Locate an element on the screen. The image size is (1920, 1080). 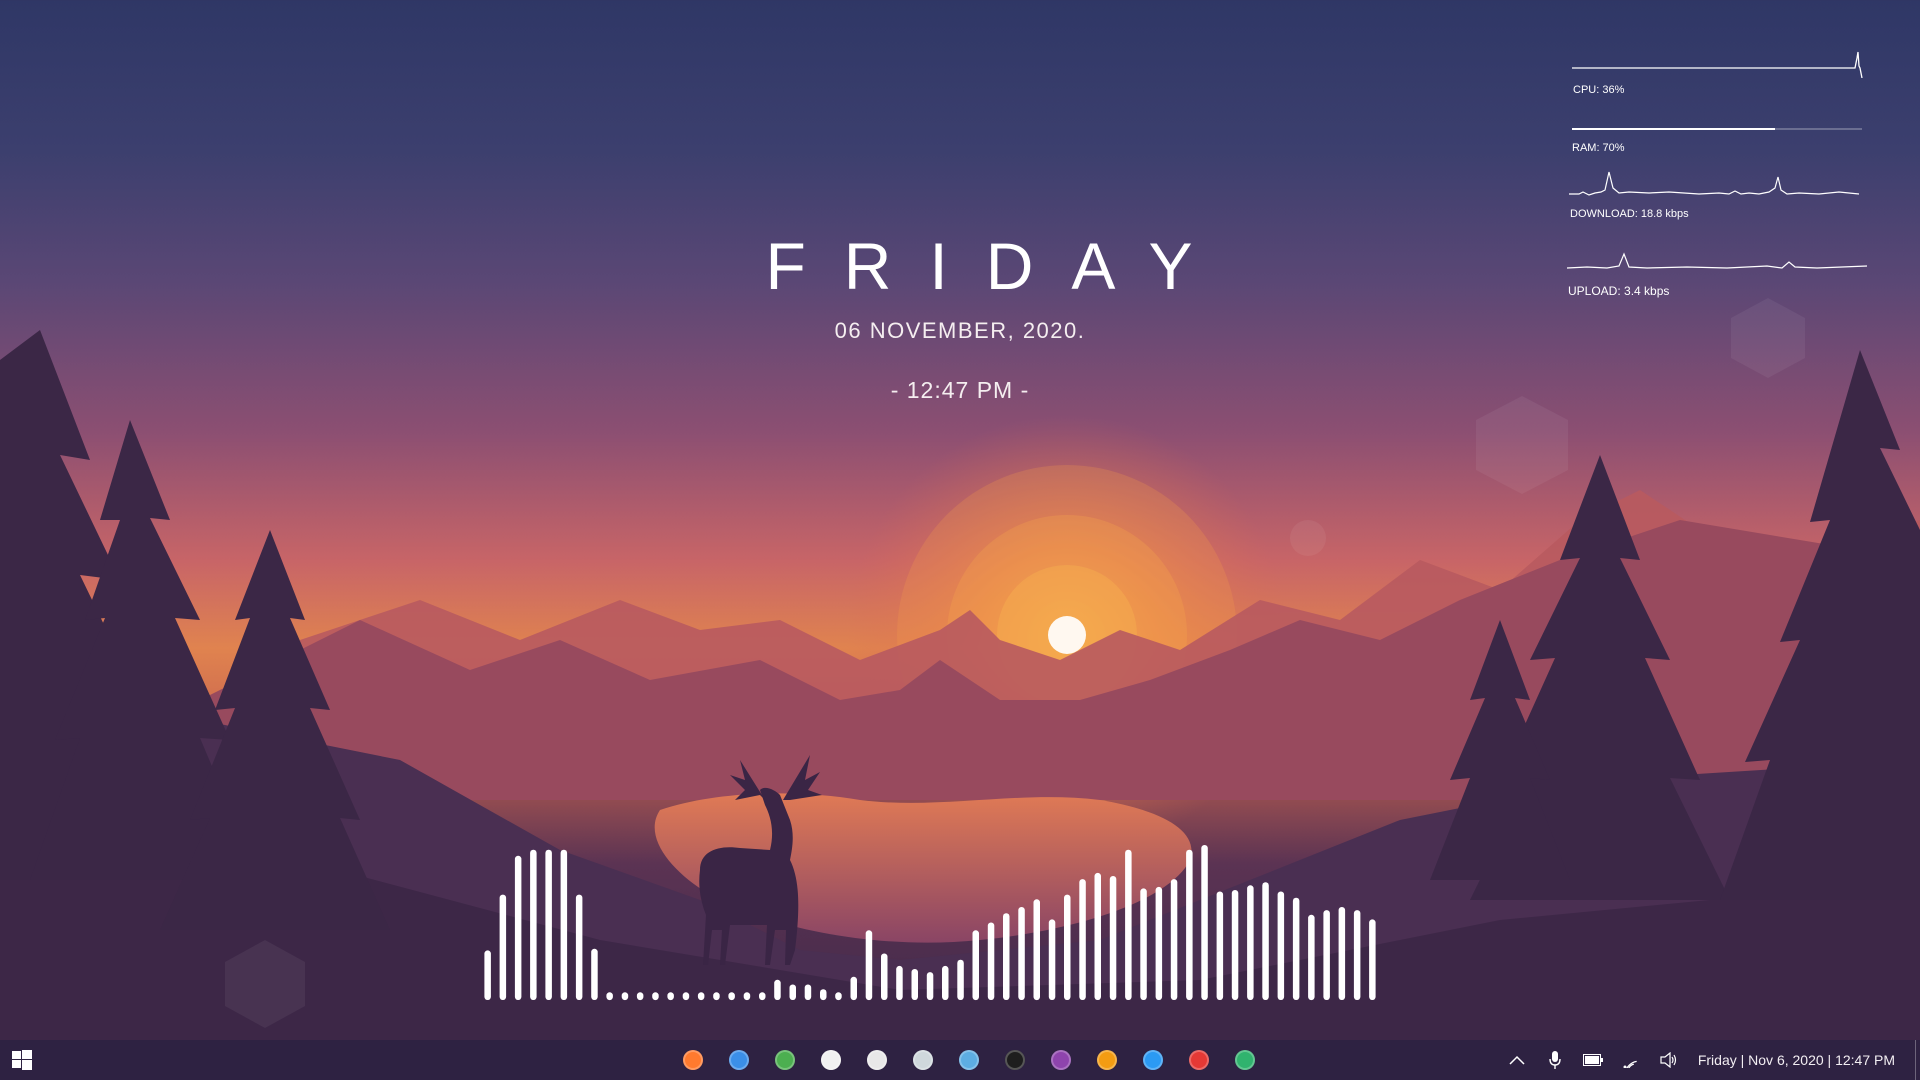
chevron-up-icon is located at coordinates (1517, 1060).